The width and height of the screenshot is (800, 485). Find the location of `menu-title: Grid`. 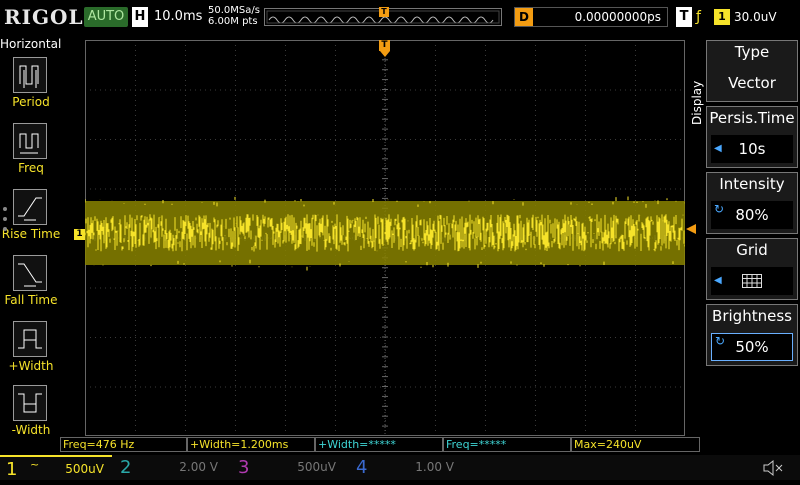

menu-title: Grid is located at coordinates (752, 250).